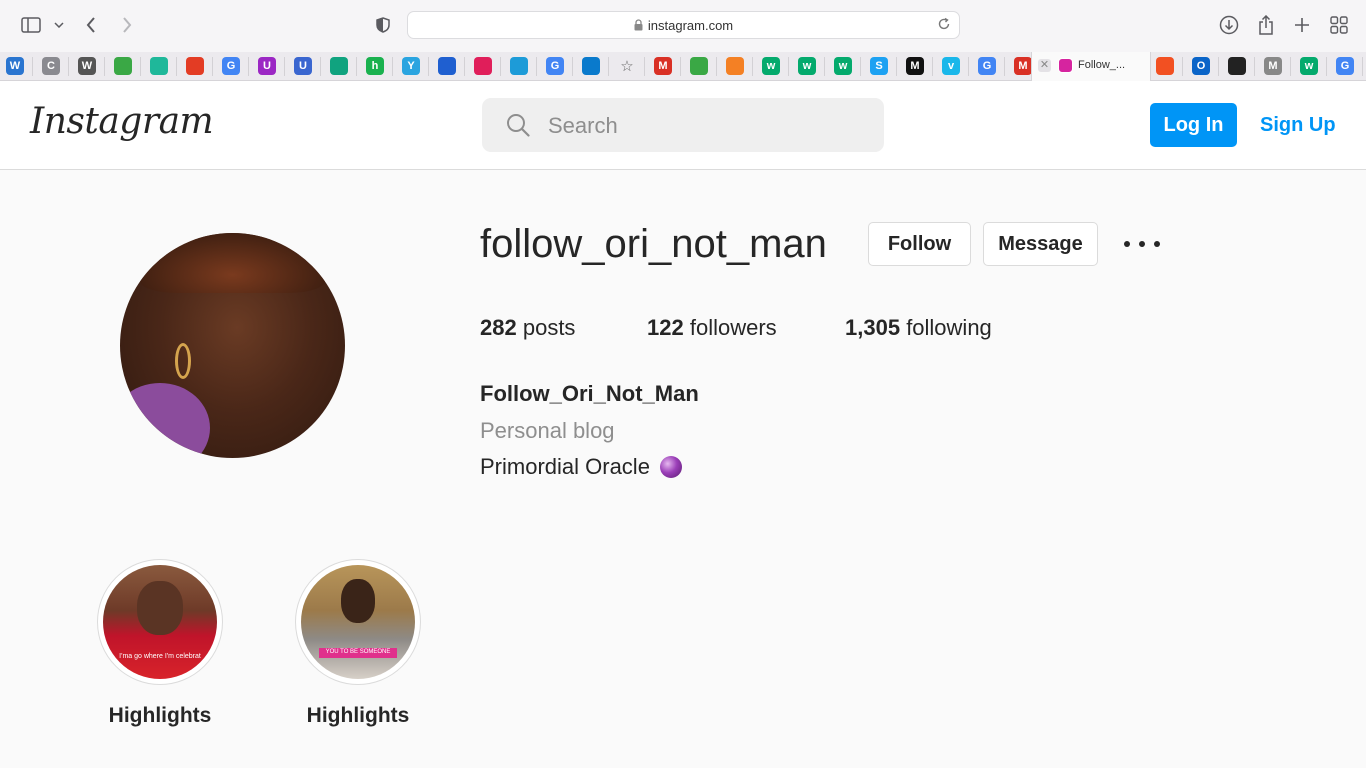  What do you see at coordinates (1201, 66) in the screenshot?
I see `outlook-icon: O` at bounding box center [1201, 66].